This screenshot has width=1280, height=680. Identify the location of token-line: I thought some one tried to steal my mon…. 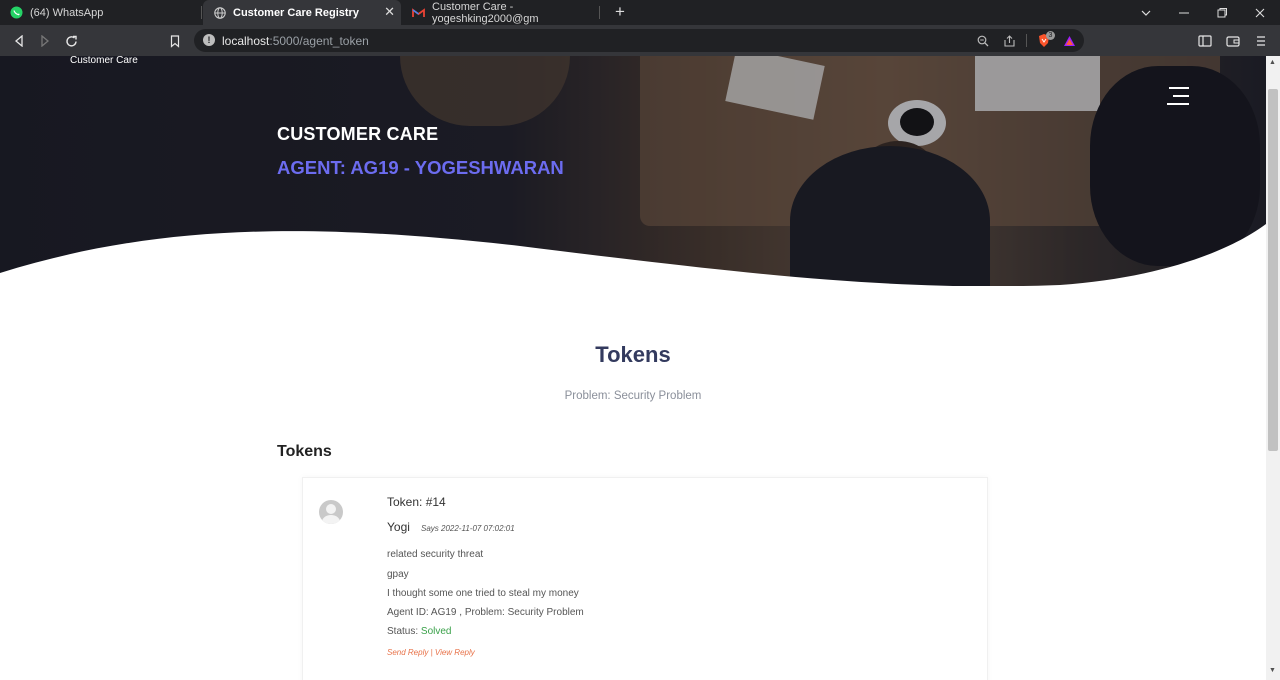
(483, 593).